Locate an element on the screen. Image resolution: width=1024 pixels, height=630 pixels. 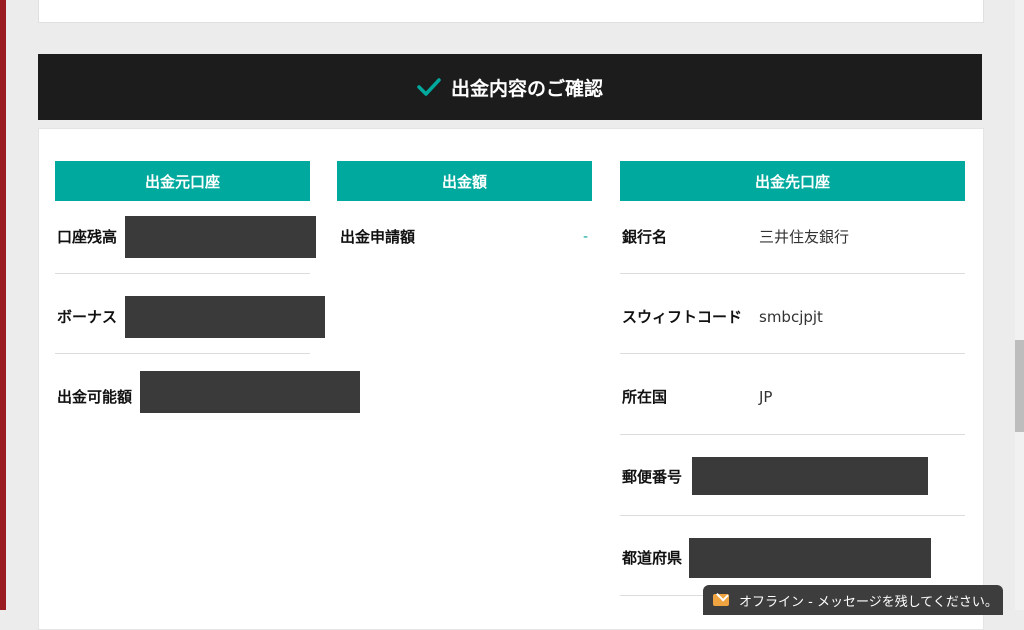
scrollbar-track is located at coordinates (1019, 305).